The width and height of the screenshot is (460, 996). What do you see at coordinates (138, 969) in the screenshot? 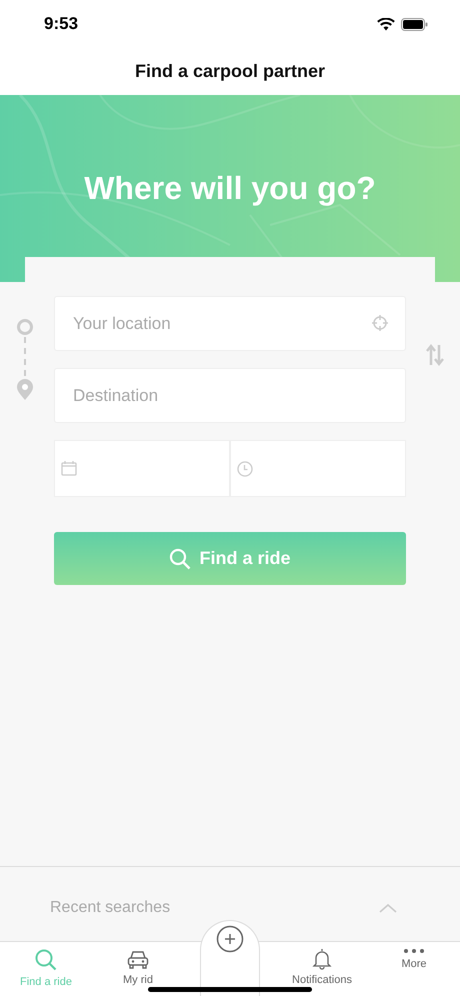
I see `tab-item: My rid` at bounding box center [138, 969].